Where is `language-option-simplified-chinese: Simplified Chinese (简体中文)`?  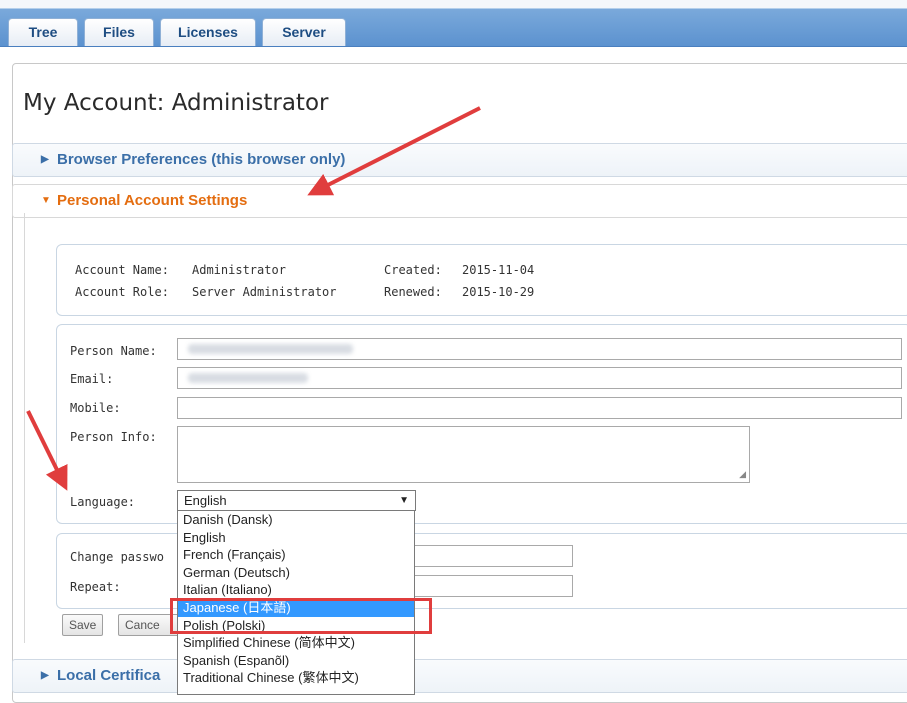
language-option-simplified-chinese: Simplified Chinese (简体中文) is located at coordinates (296, 643).